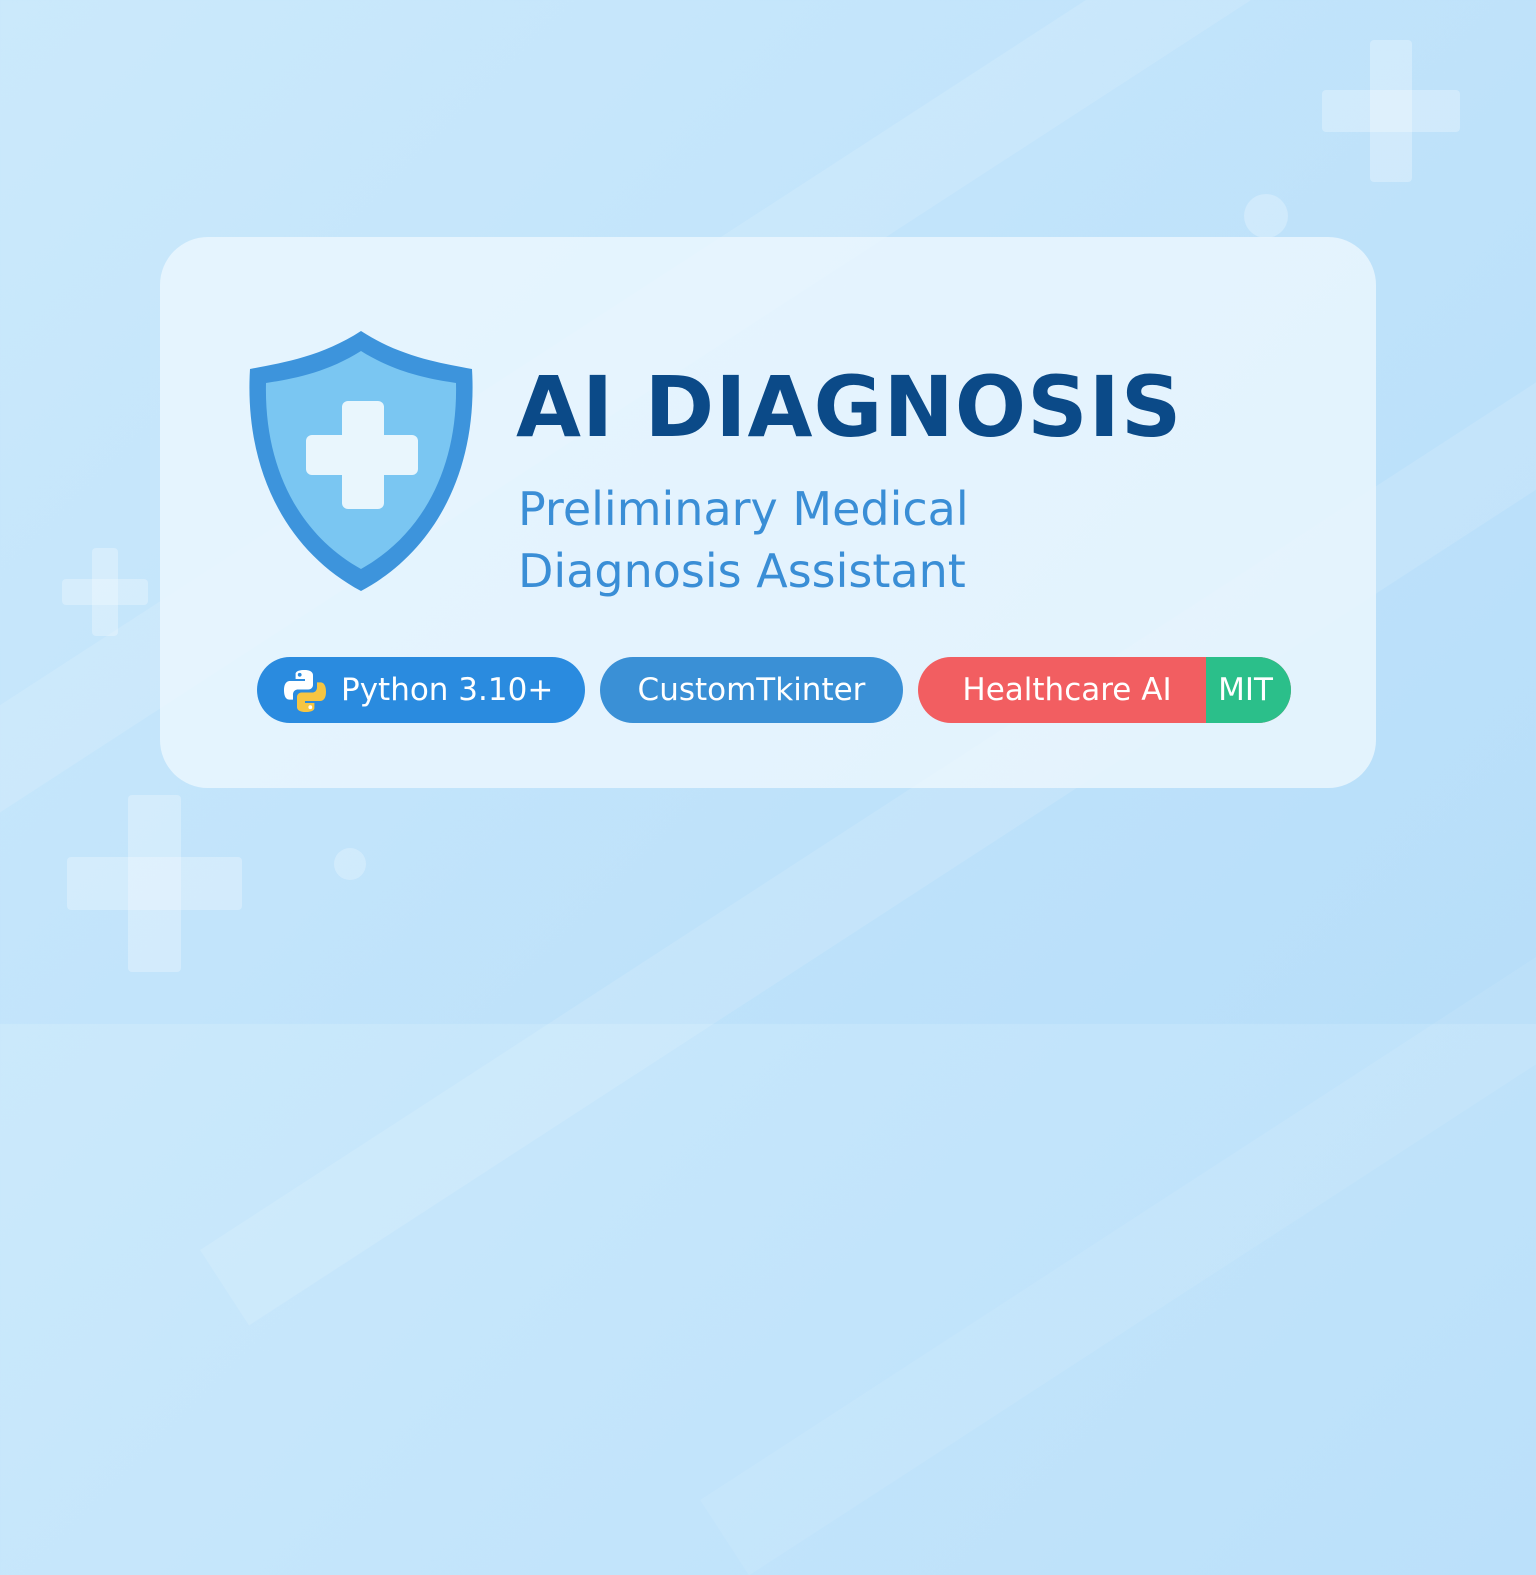  Describe the element at coordinates (743, 540) in the screenshot. I see `subtitle: Preliminary Medical Diagnosis Assistant` at that location.